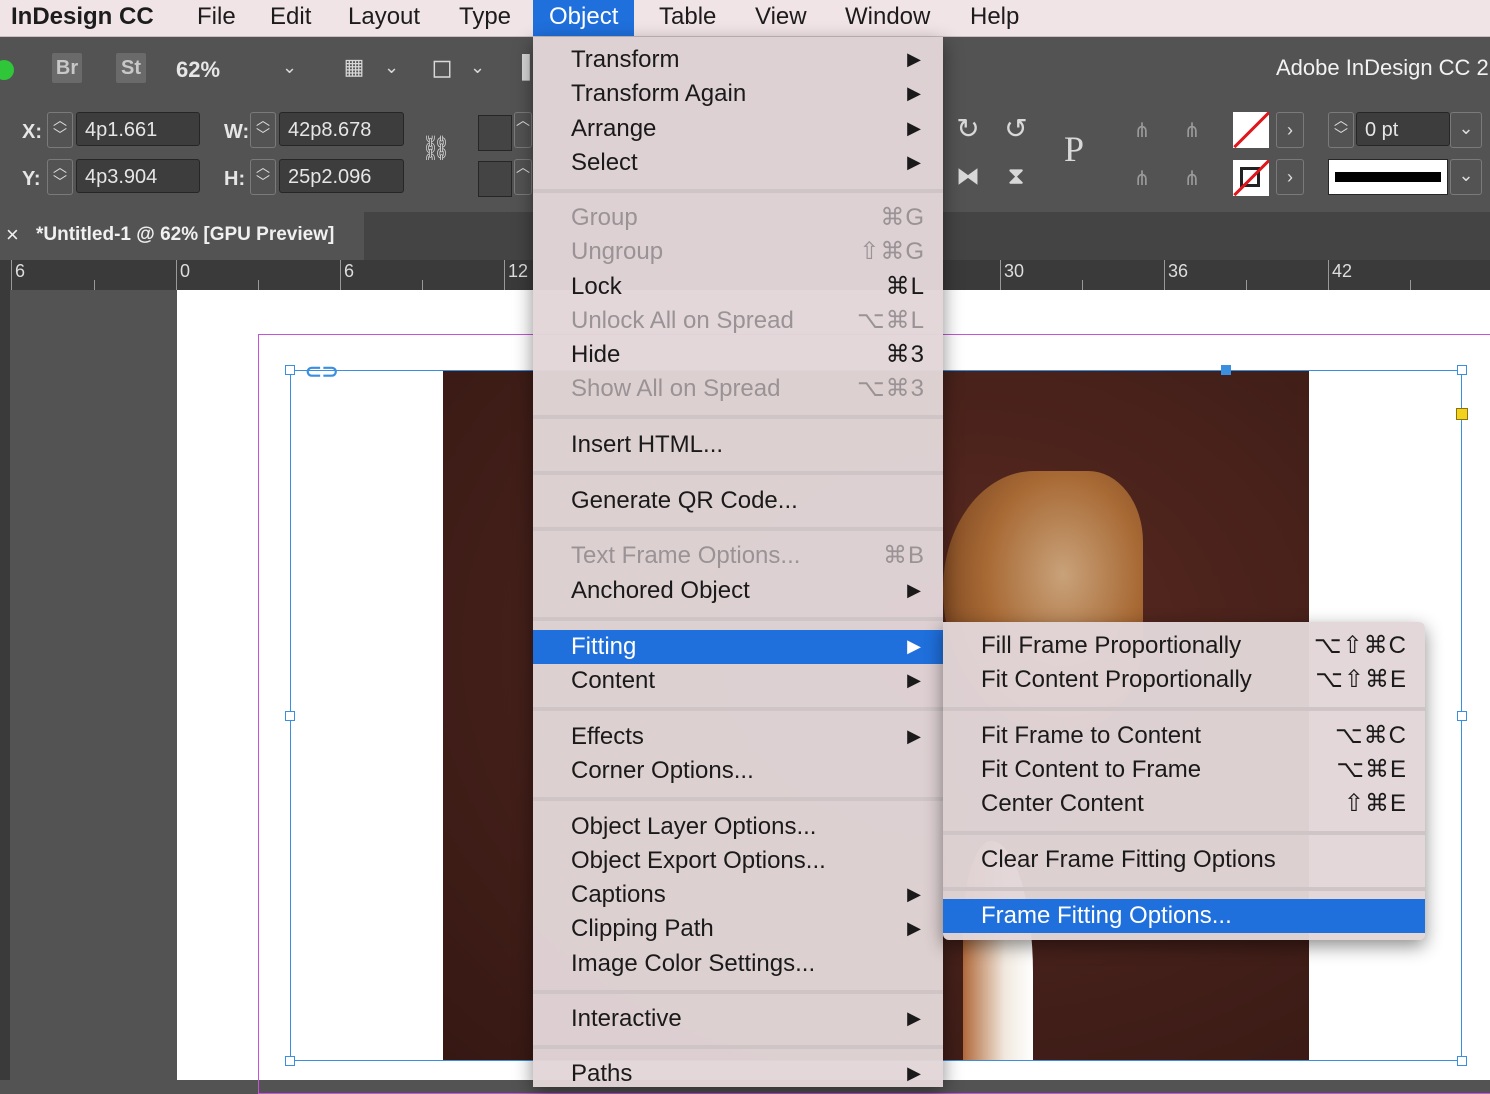  I want to click on menu-table: Table, so click(687, 18).